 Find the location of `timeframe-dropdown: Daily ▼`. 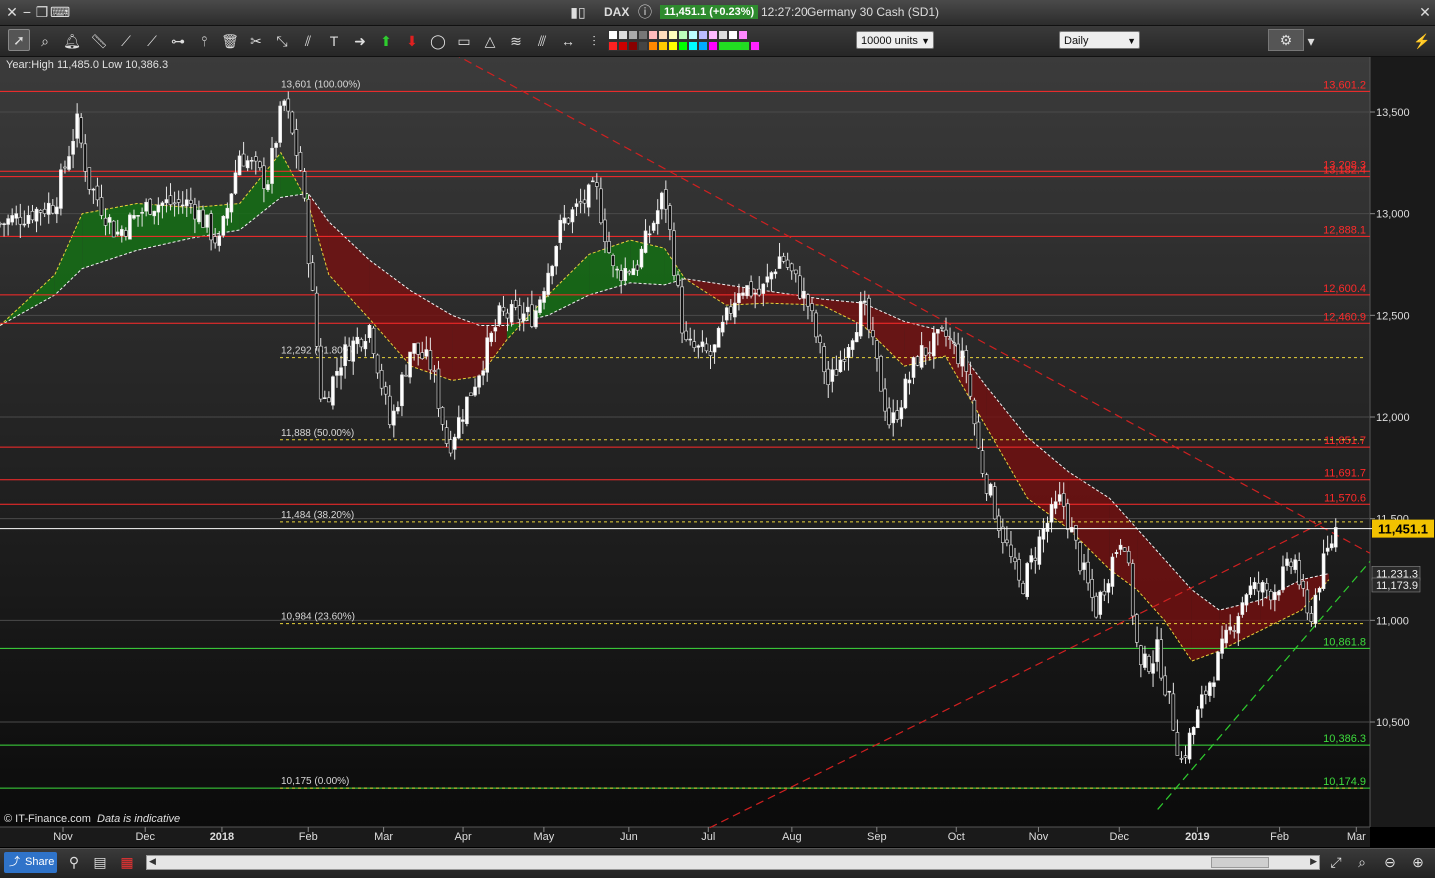

timeframe-dropdown: Daily ▼ is located at coordinates (1099, 40).